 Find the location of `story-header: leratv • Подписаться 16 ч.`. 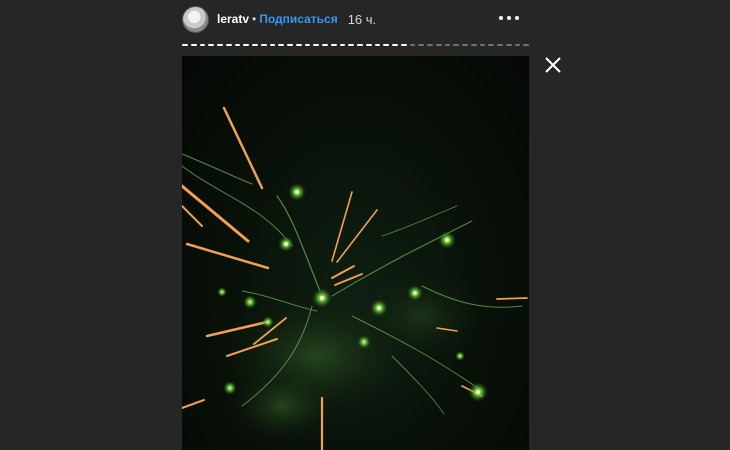

story-header: leratv • Подписаться 16 ч. is located at coordinates (355, 19).